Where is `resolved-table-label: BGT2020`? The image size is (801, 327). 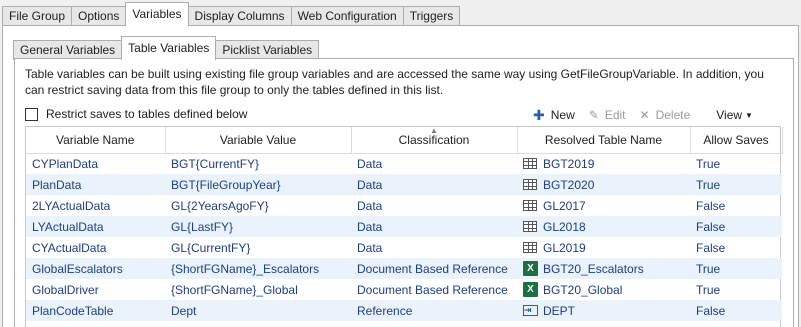
resolved-table-label: BGT2020 is located at coordinates (569, 184).